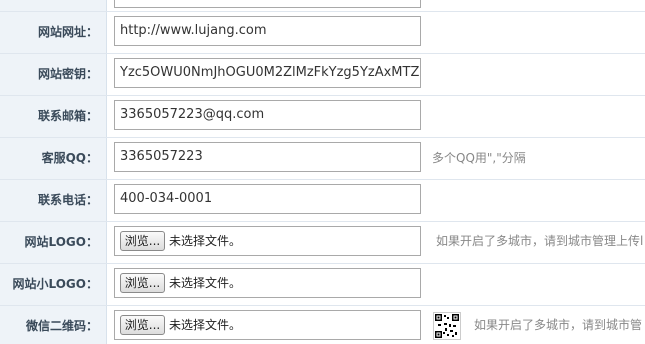  Describe the element at coordinates (55, 284) in the screenshot. I see `small-logo-label: 网站小LOGO：` at that location.